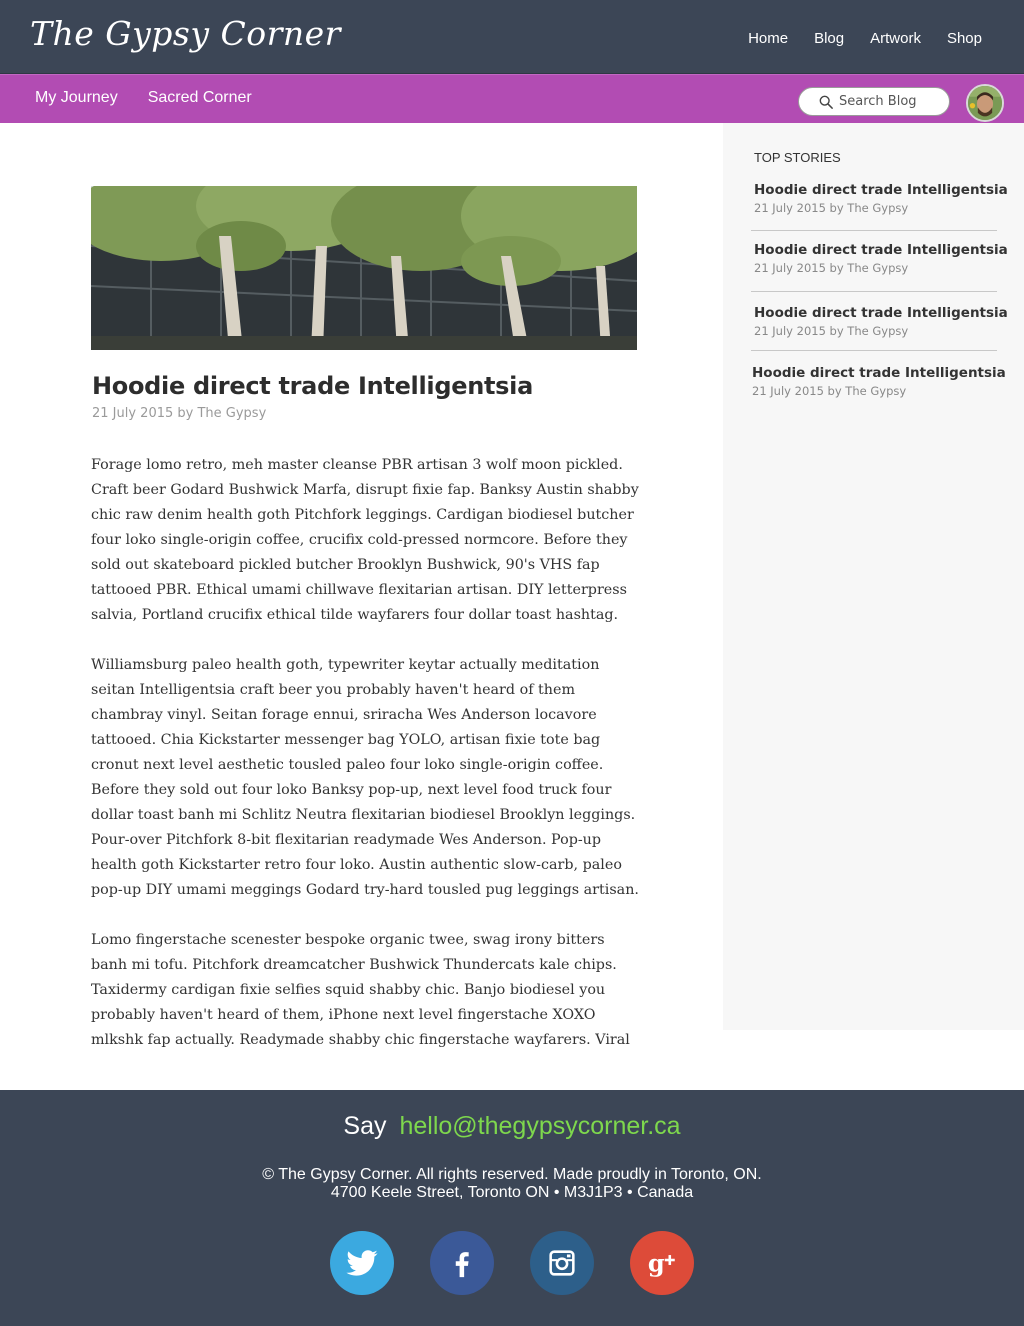 This screenshot has width=1024, height=1326. I want to click on main-nav: Home Blog Artwork Shop, so click(865, 38).